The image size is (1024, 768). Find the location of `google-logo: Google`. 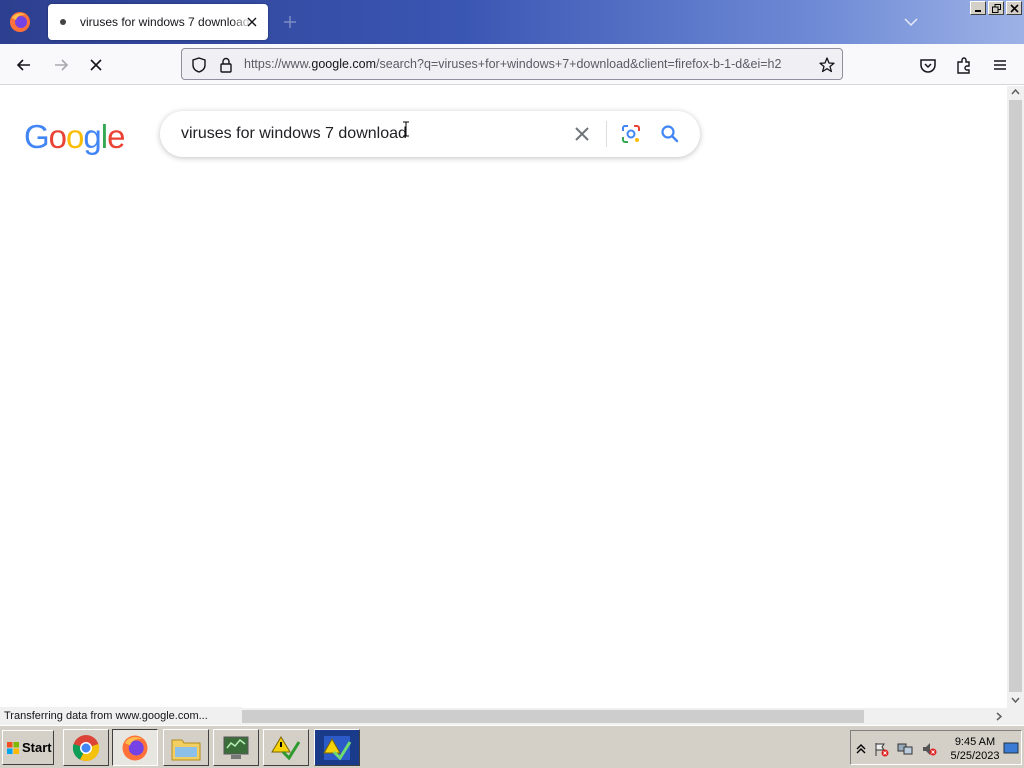

google-logo: Google is located at coordinates (74, 137).